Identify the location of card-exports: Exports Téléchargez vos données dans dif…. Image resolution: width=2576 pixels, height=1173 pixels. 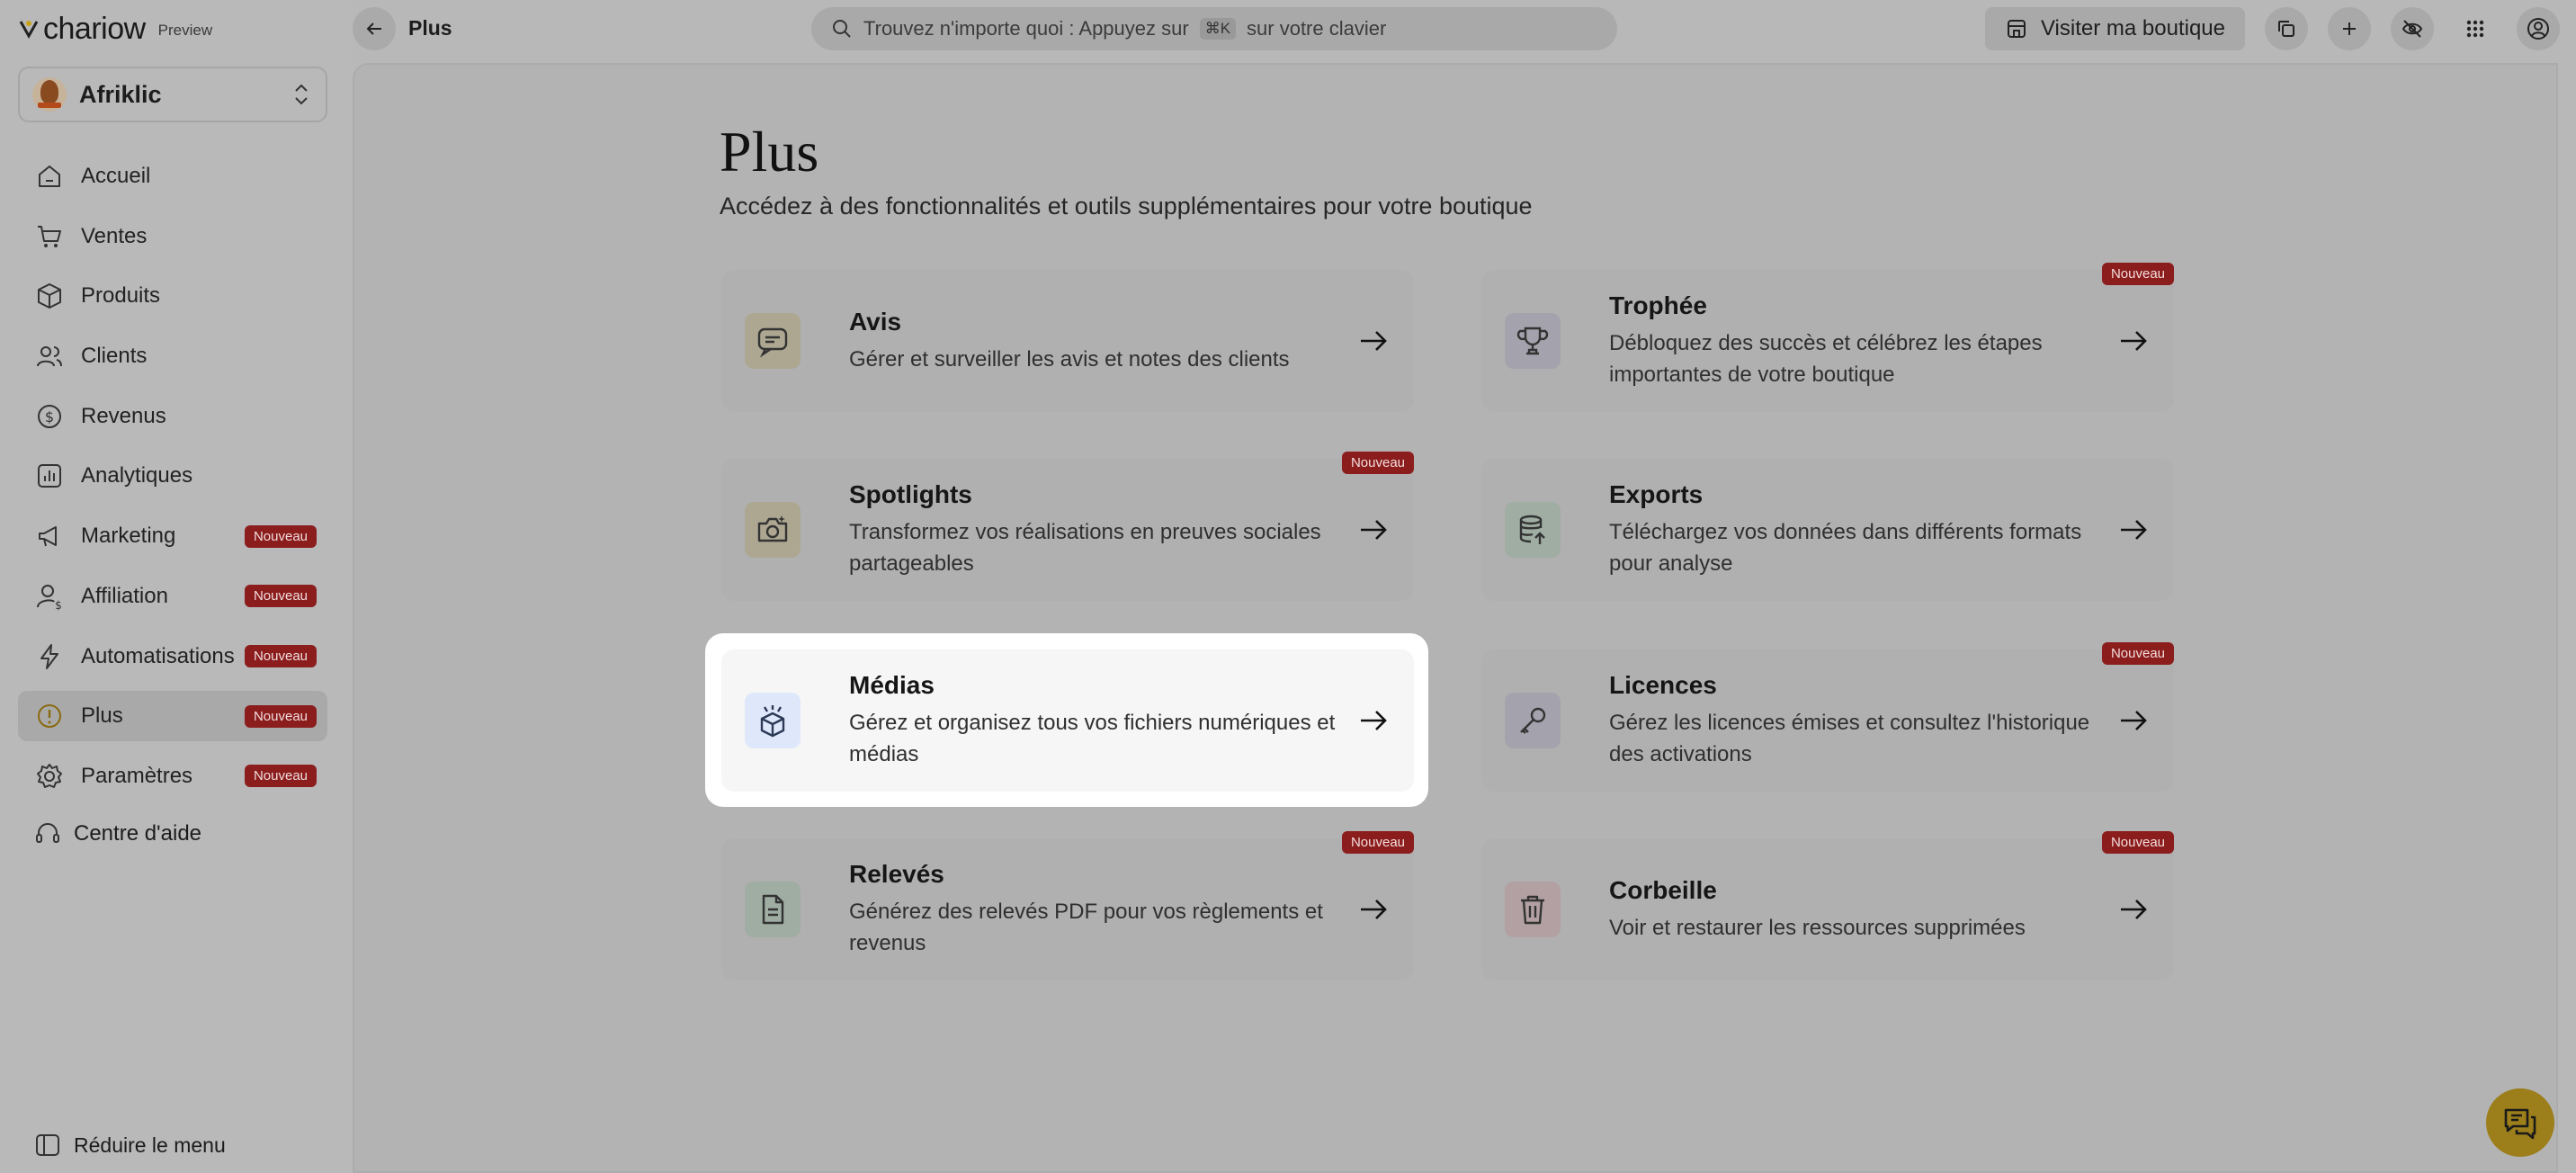
(1827, 530).